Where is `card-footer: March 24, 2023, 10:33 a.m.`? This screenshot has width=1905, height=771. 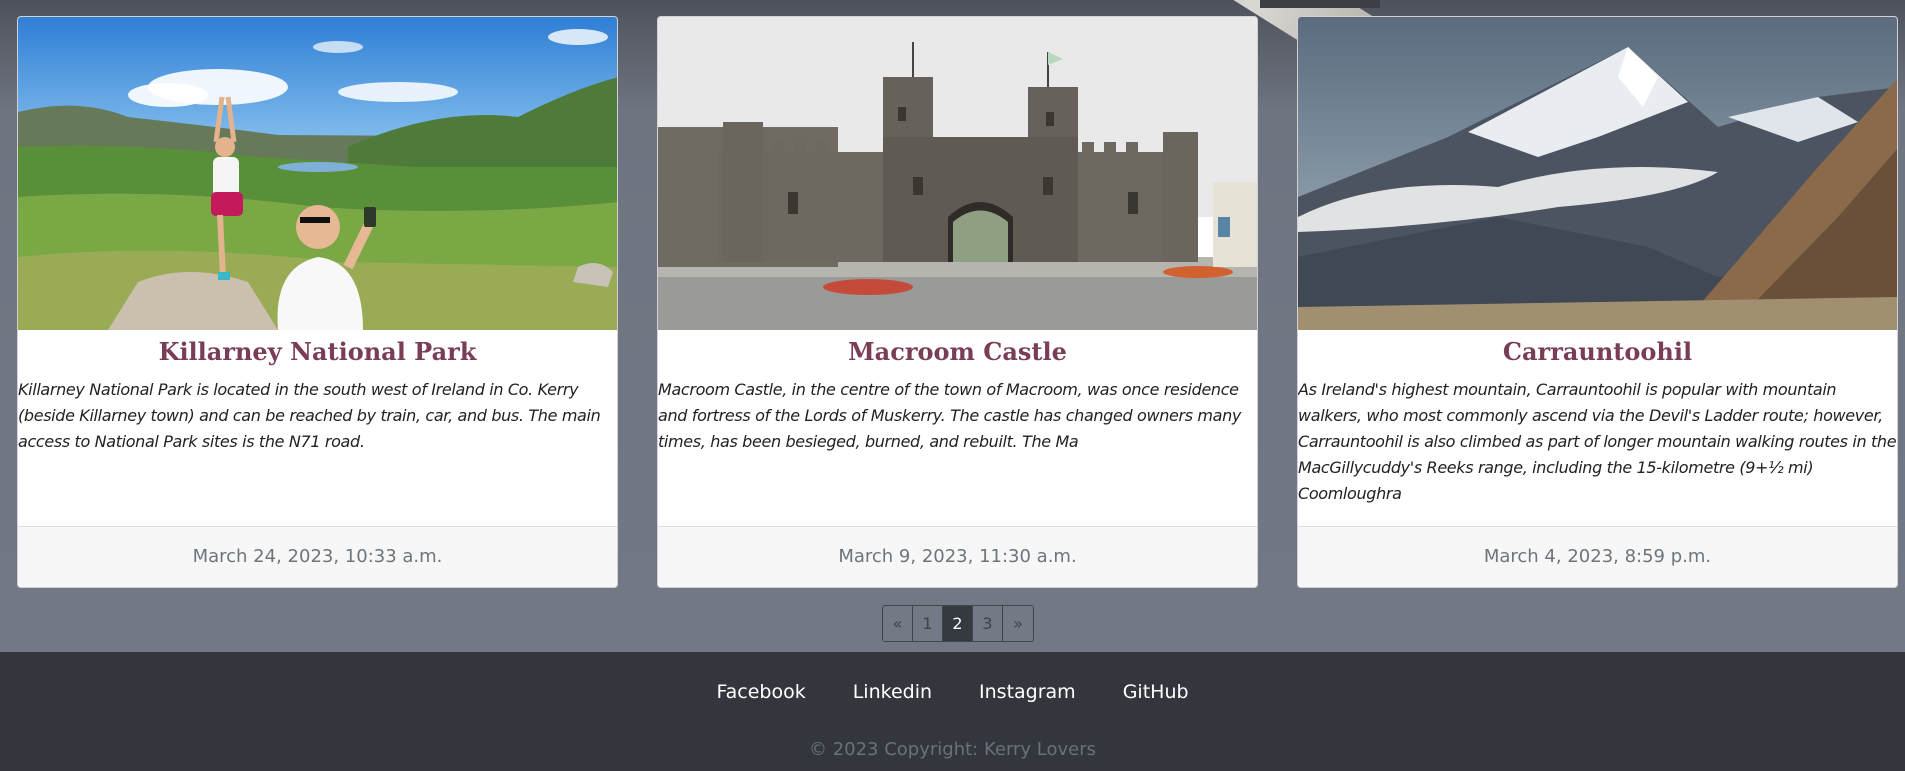 card-footer: March 24, 2023, 10:33 a.m. is located at coordinates (317, 556).